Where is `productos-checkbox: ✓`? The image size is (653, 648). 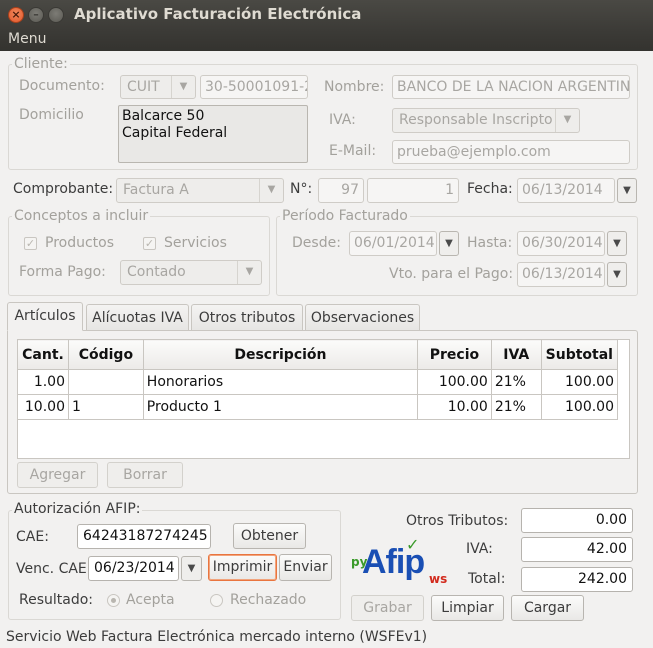 productos-checkbox: ✓ is located at coordinates (30, 243).